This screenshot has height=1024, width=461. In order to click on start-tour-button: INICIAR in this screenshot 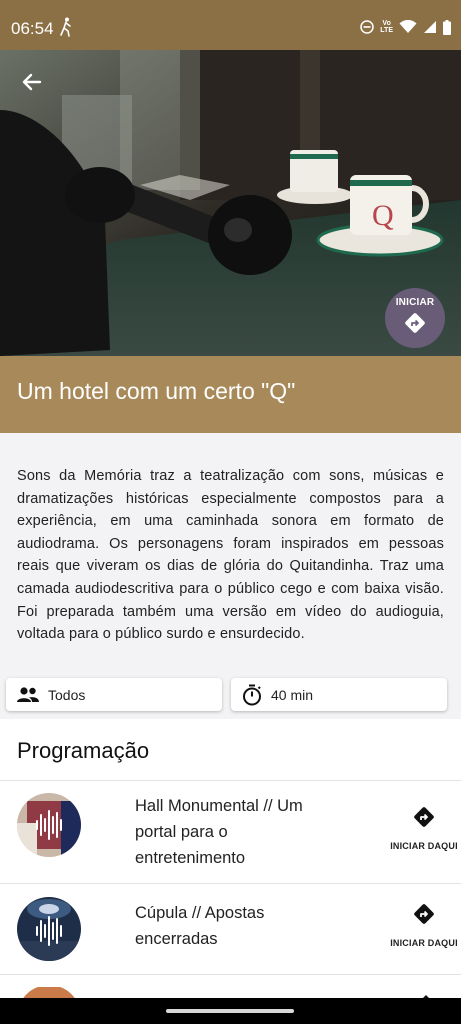, I will do `click(415, 318)`.